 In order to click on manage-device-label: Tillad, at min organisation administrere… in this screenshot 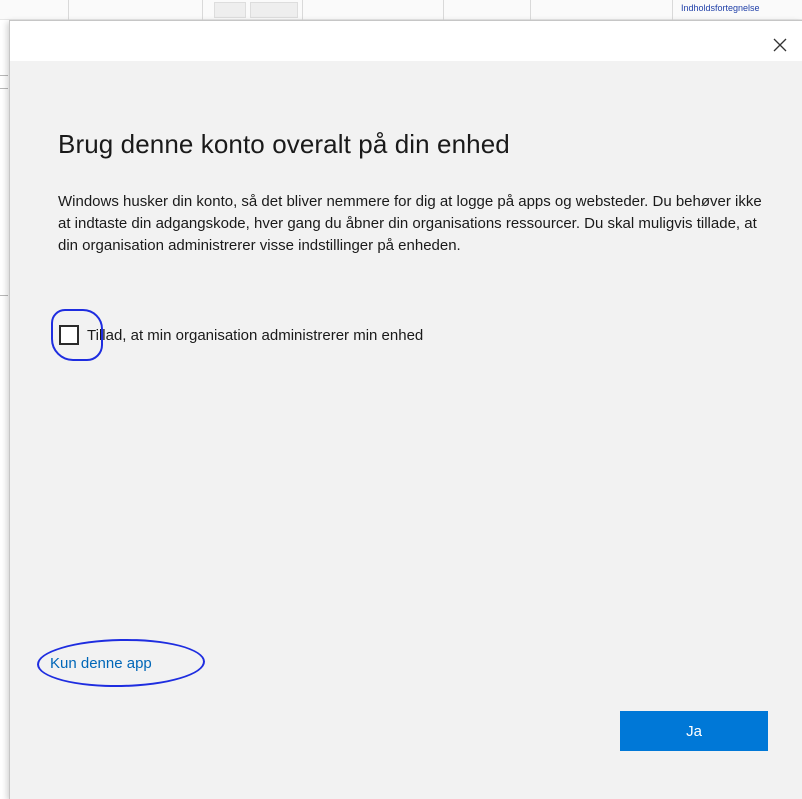, I will do `click(255, 335)`.